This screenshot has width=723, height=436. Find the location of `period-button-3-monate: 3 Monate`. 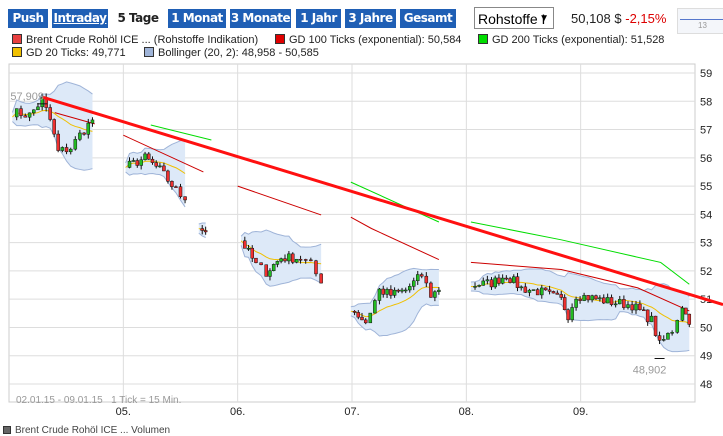

period-button-3-monate: 3 Monate is located at coordinates (260, 18).